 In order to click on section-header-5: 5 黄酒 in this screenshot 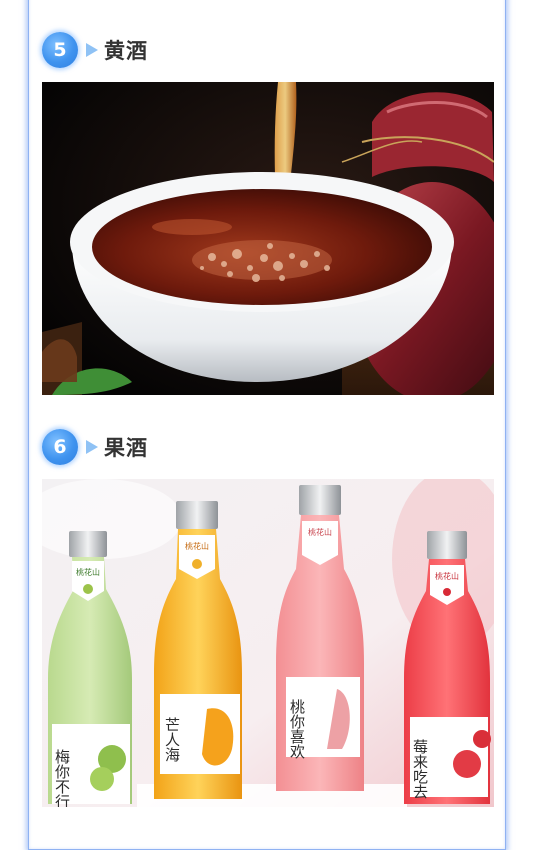, I will do `click(95, 50)`.